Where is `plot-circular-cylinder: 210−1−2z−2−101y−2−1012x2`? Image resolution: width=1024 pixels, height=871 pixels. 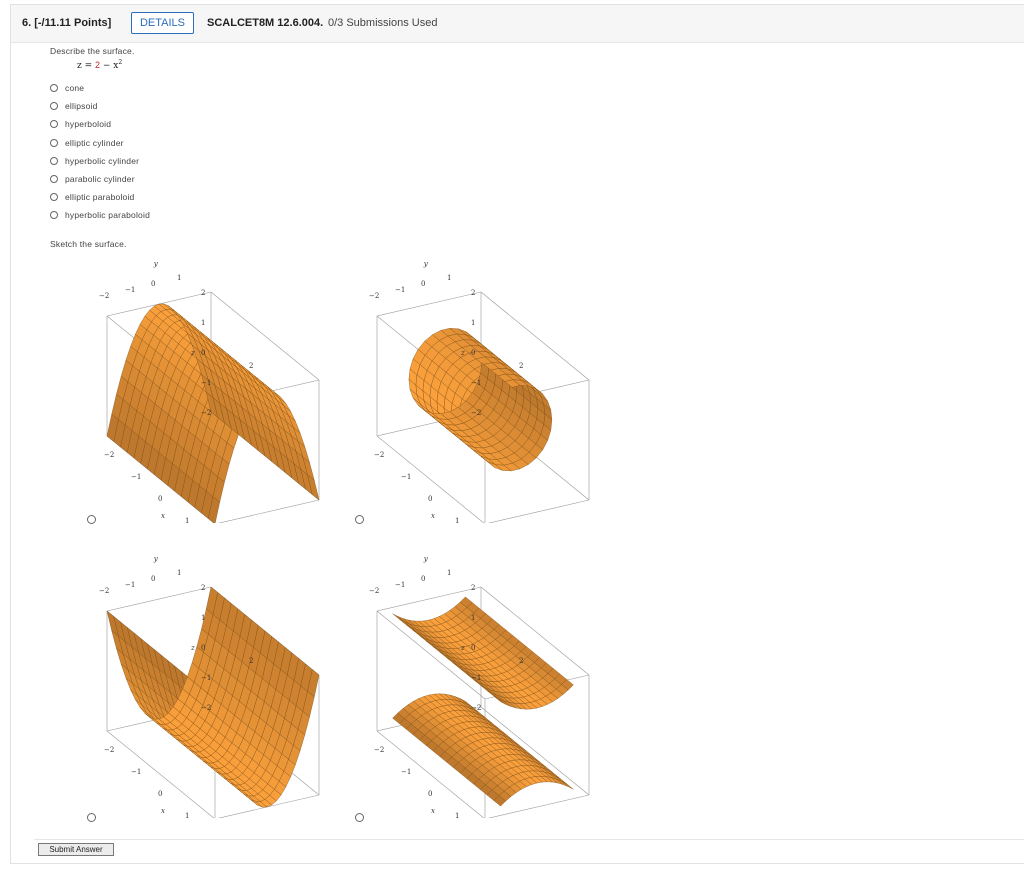 plot-circular-cylinder: 210−1−2z−2−101y−2−1012x2 is located at coordinates (483, 390).